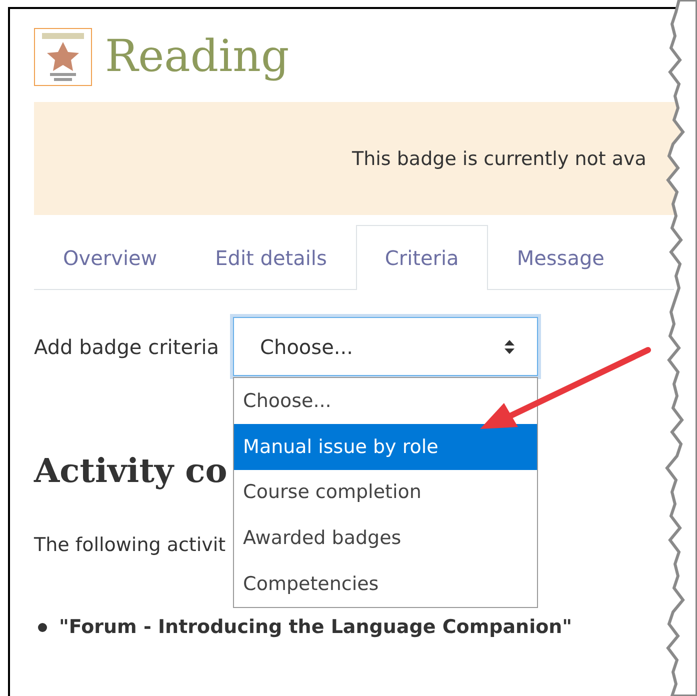  What do you see at coordinates (386, 538) in the screenshot?
I see `dropdown-option: Awarded badges` at bounding box center [386, 538].